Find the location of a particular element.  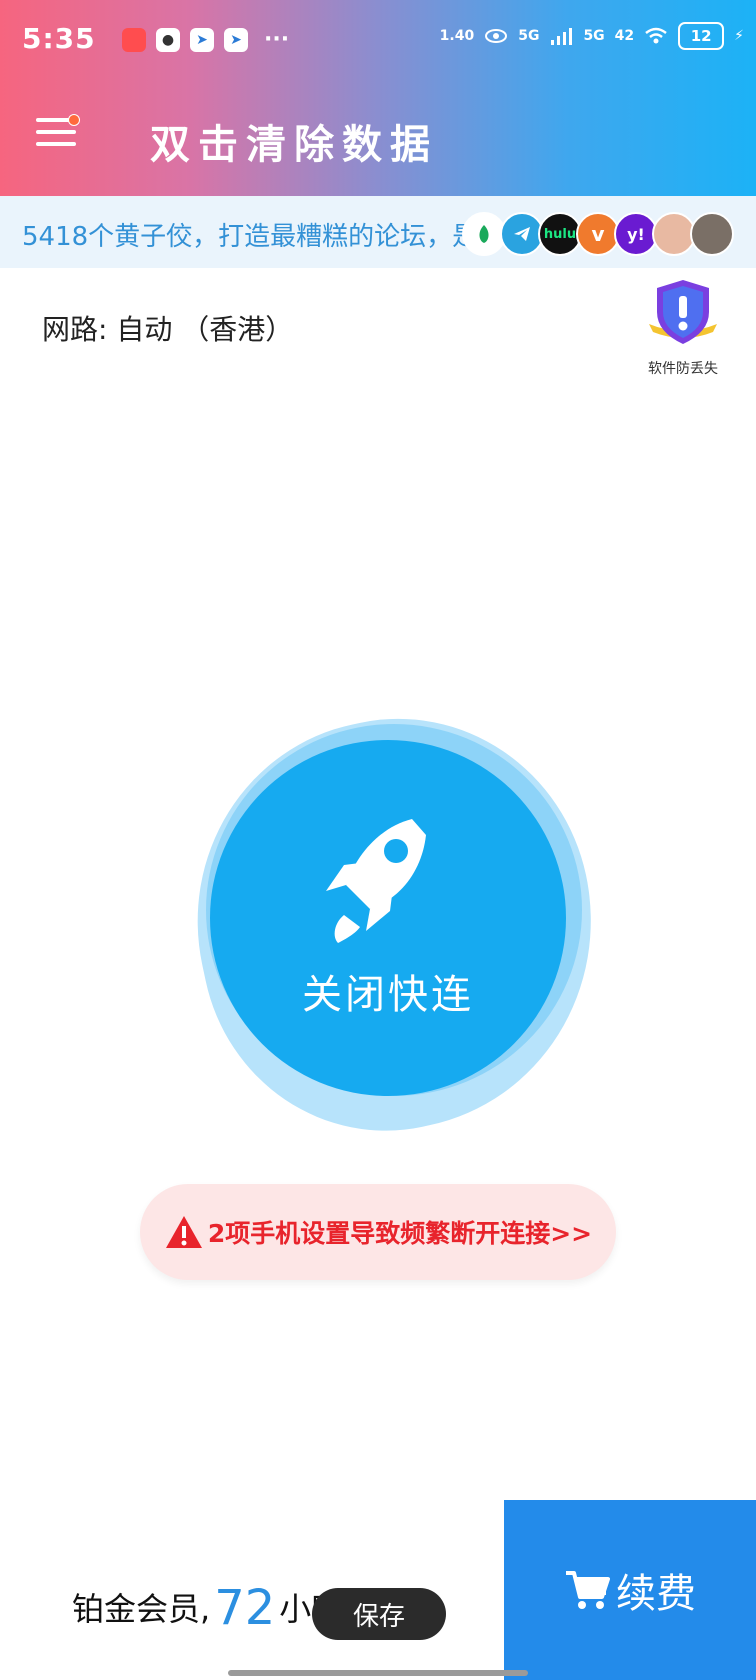

anti-loss-button: 软件防丢失 is located at coordinates (683, 327).